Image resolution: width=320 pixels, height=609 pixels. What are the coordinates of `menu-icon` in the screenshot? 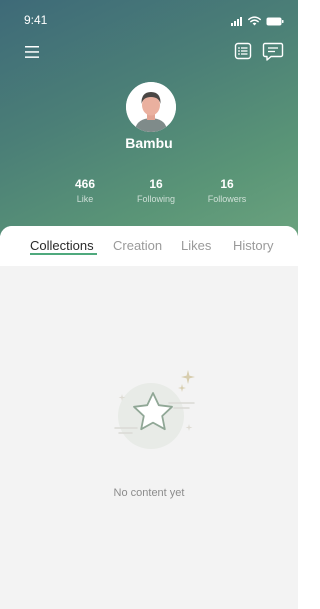 It's located at (32, 52).